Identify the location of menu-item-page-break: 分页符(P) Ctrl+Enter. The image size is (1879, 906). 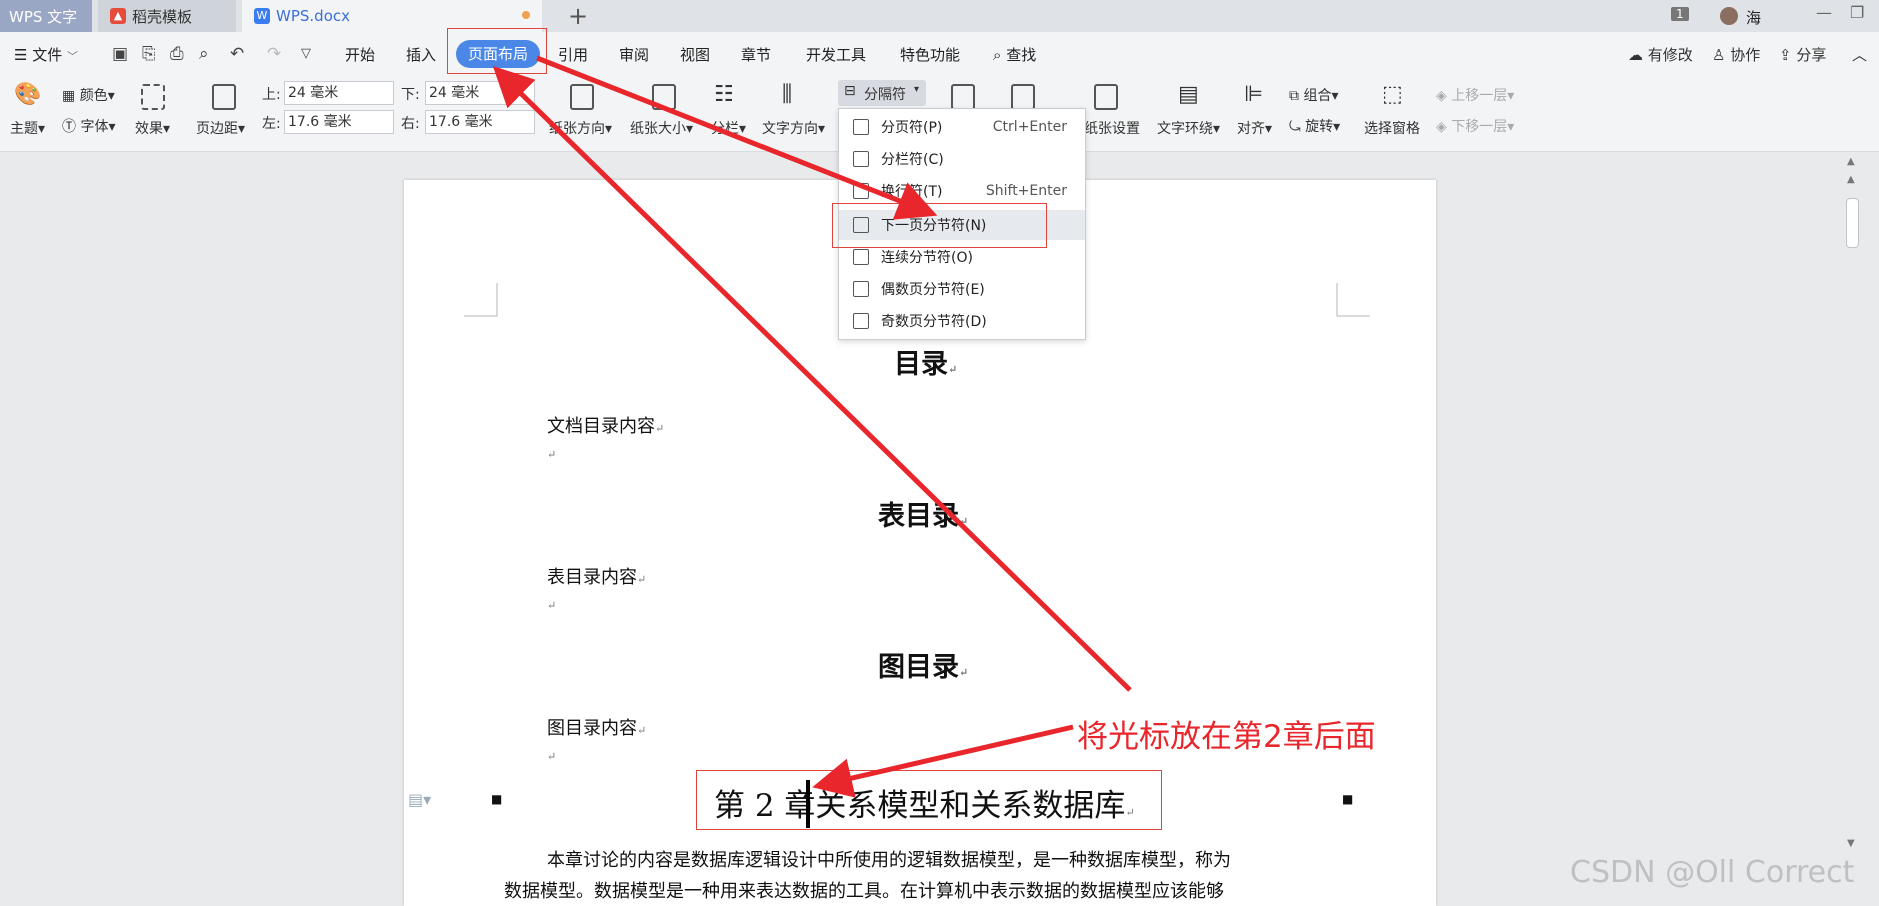
(962, 127).